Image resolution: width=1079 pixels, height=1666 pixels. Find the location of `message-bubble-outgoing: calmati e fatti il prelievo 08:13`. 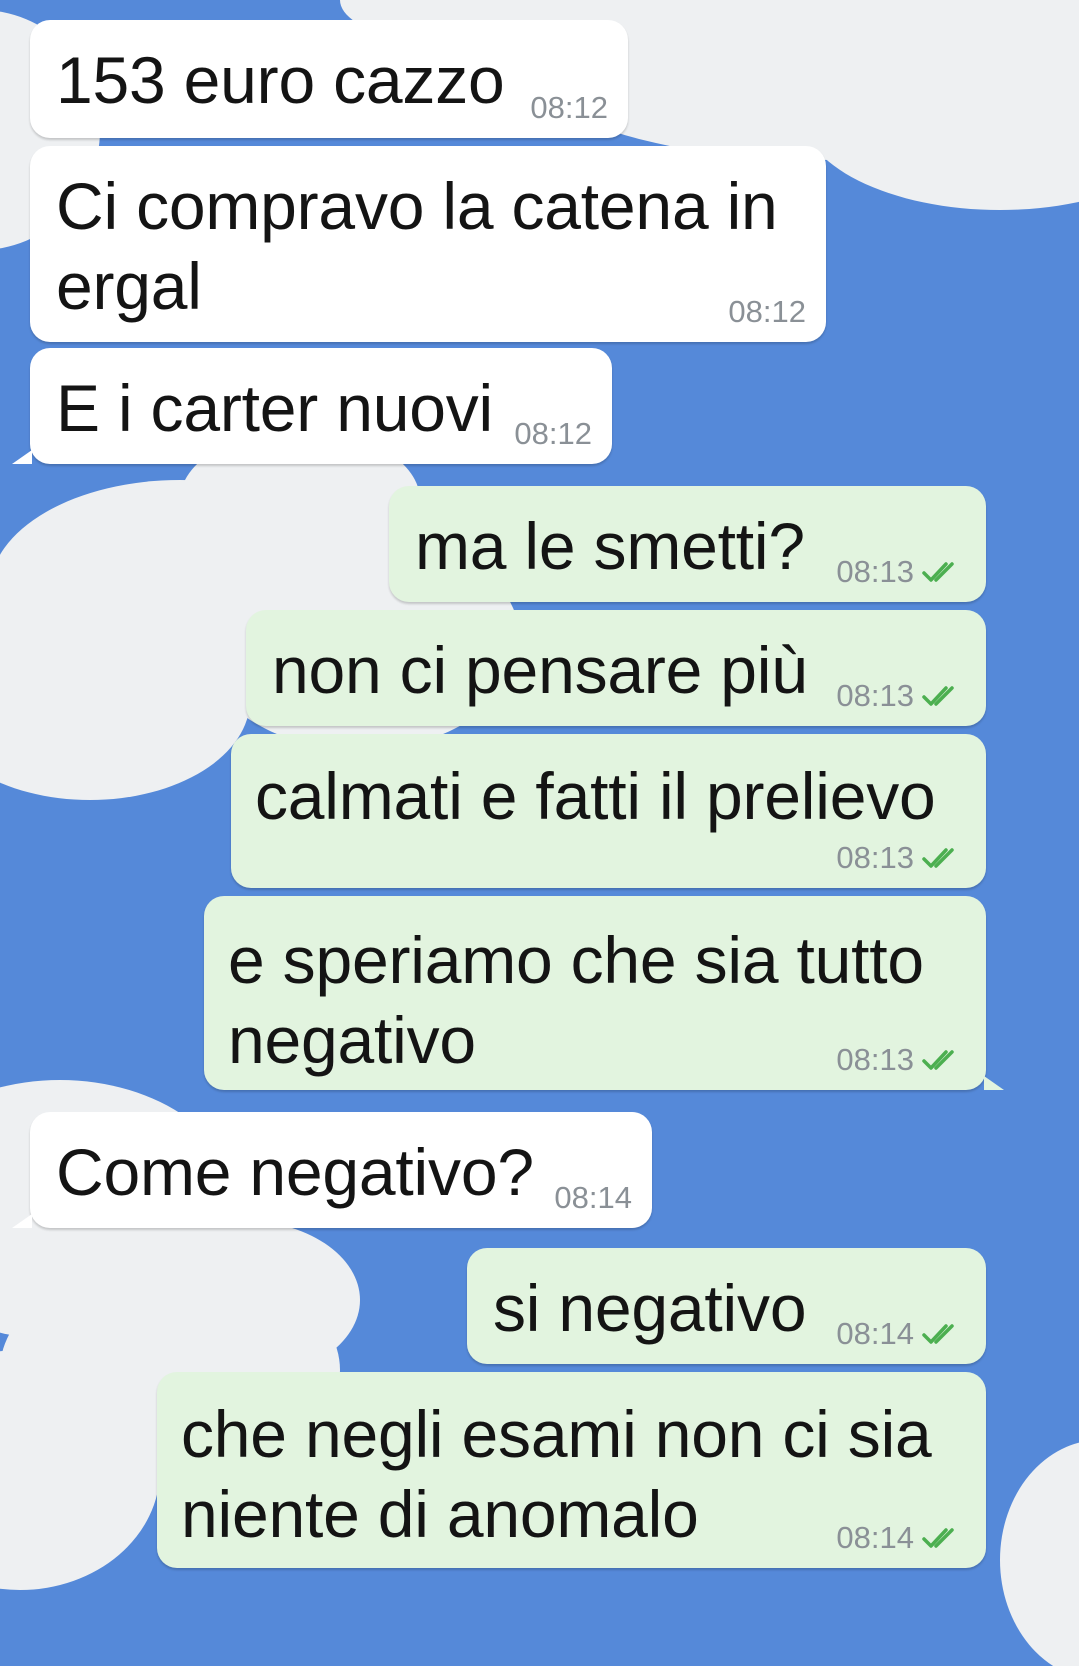

message-bubble-outgoing: calmati e fatti il prelievo 08:13 is located at coordinates (608, 811).